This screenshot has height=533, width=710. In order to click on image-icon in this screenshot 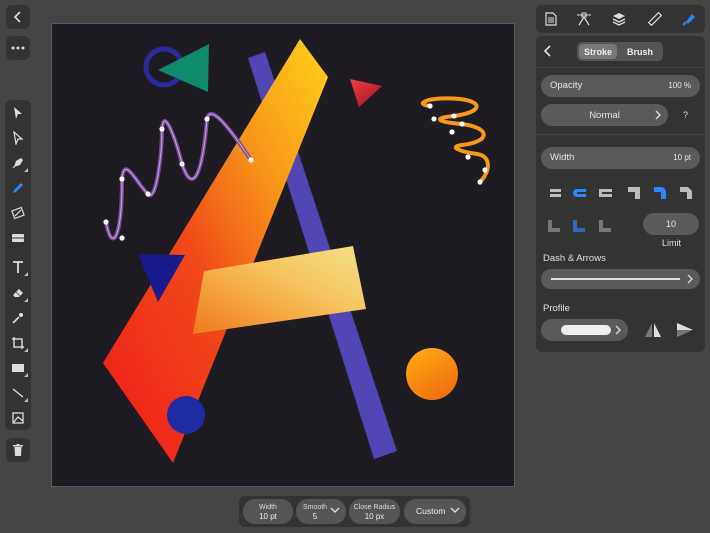, I will do `click(18, 418)`.